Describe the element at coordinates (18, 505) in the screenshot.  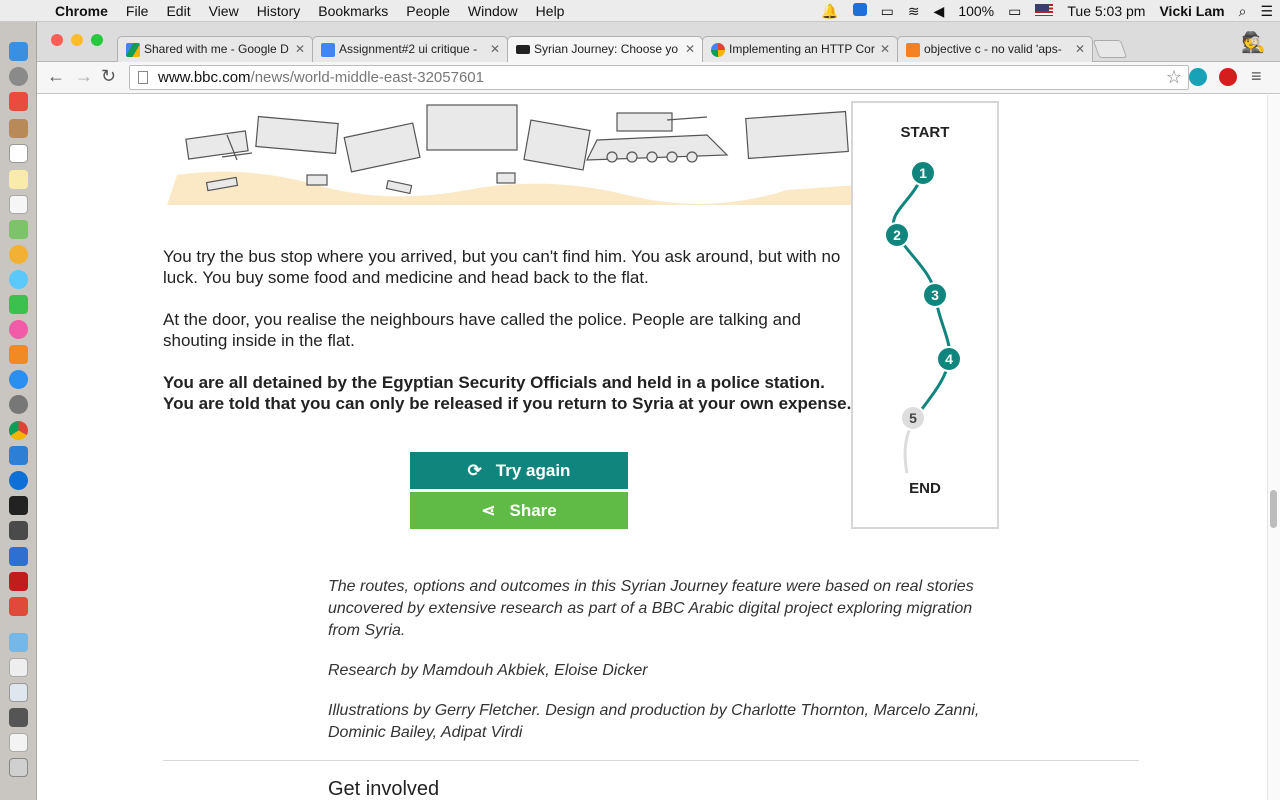
I see `terminal-icon` at that location.